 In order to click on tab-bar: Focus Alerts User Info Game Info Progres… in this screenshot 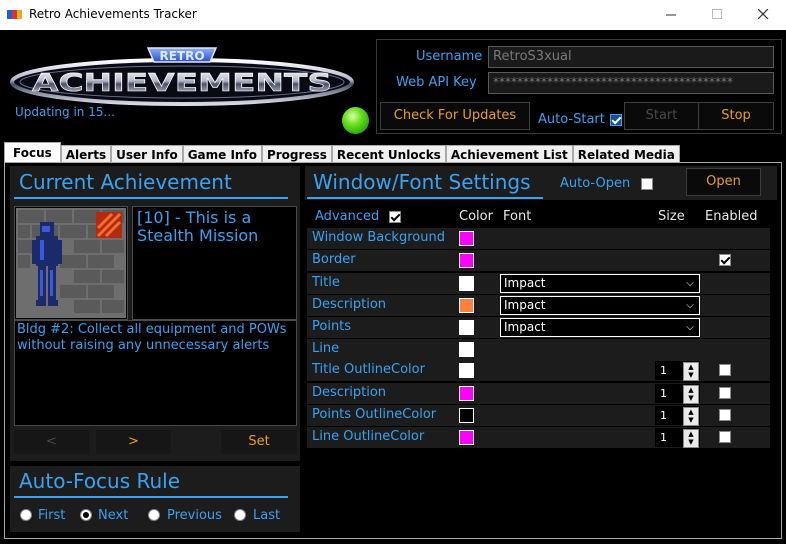, I will do `click(342, 152)`.